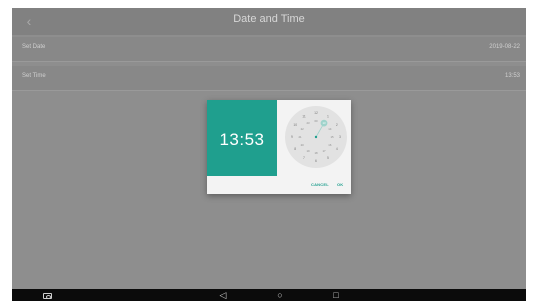 The height and width of the screenshot is (301, 539). I want to click on clock-hour-6: 6, so click(316, 161).